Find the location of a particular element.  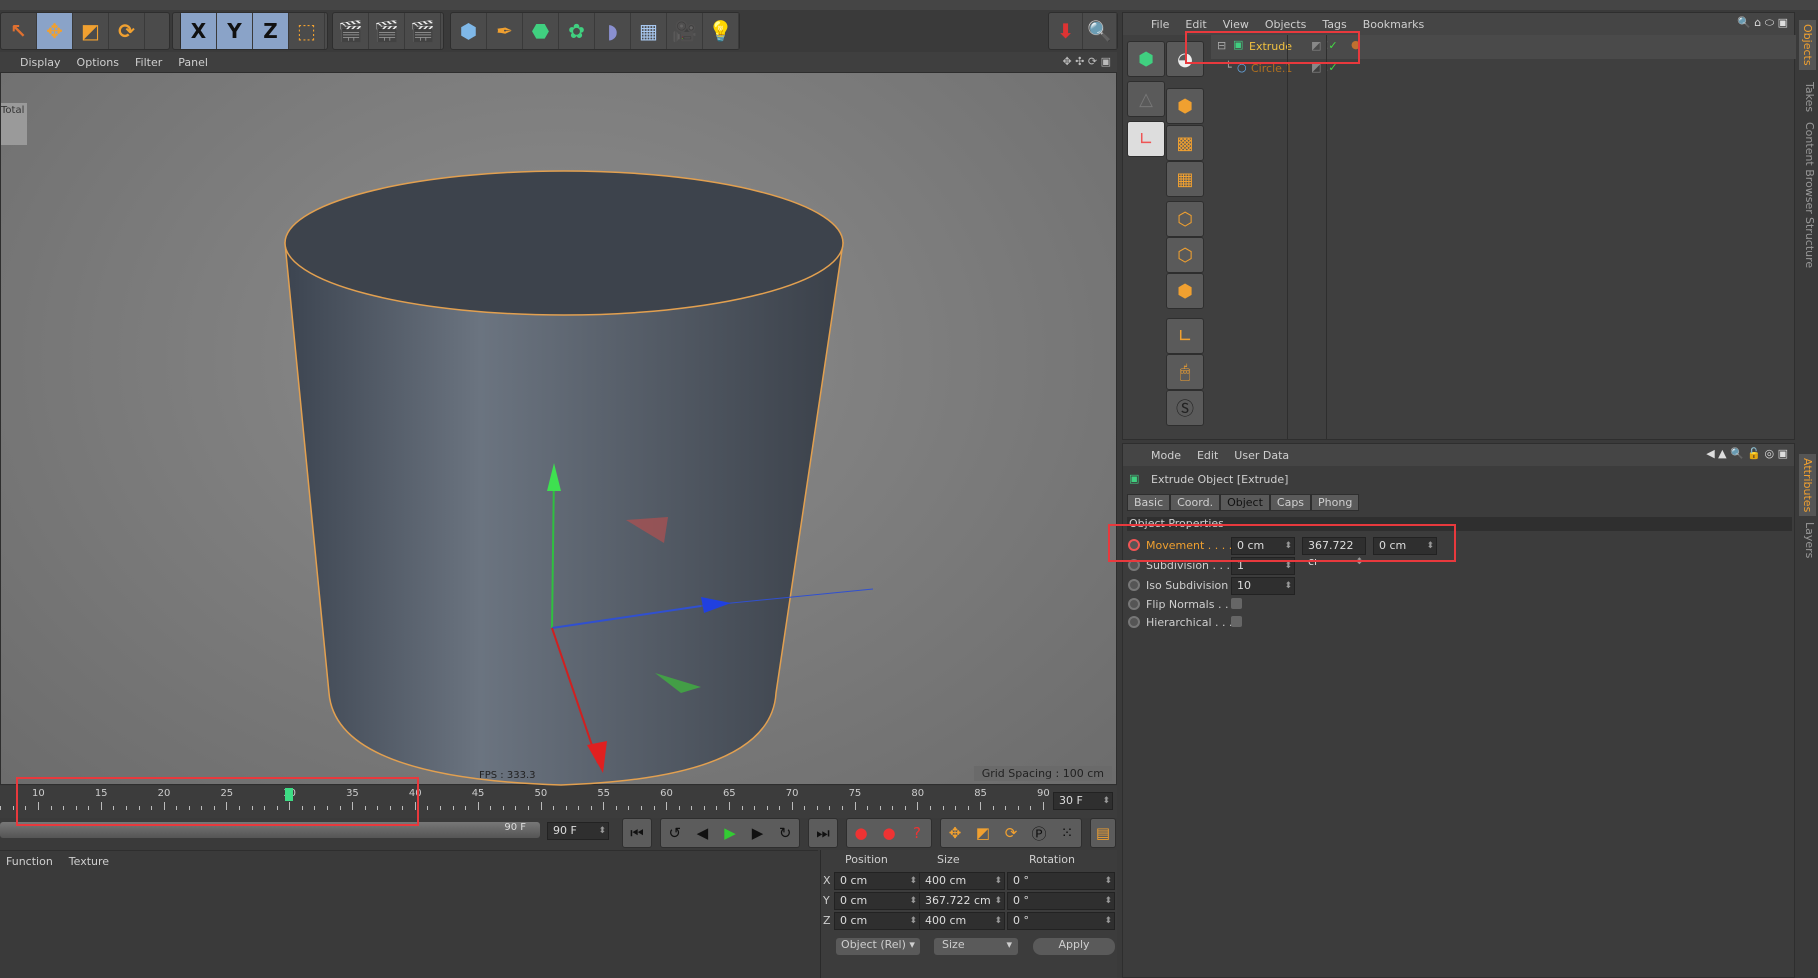

am-menu-mode: Mode is located at coordinates (1166, 455).